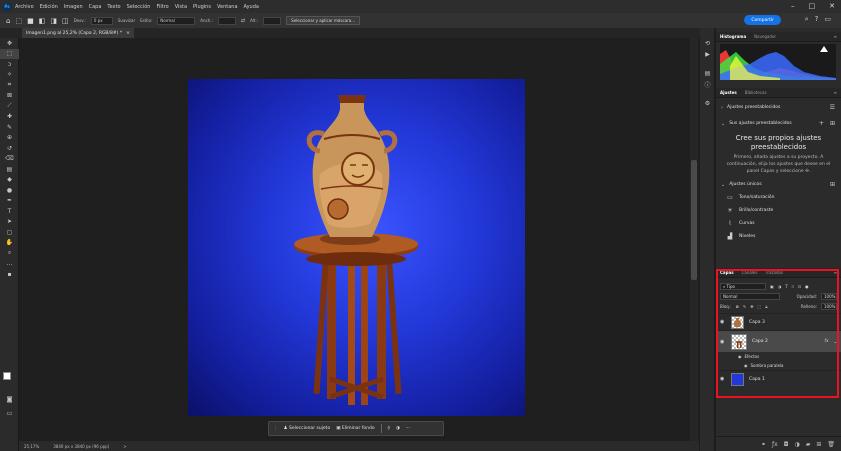 The height and width of the screenshot is (451, 841). Describe the element at coordinates (226, 20) in the screenshot. I see `width-input` at that location.